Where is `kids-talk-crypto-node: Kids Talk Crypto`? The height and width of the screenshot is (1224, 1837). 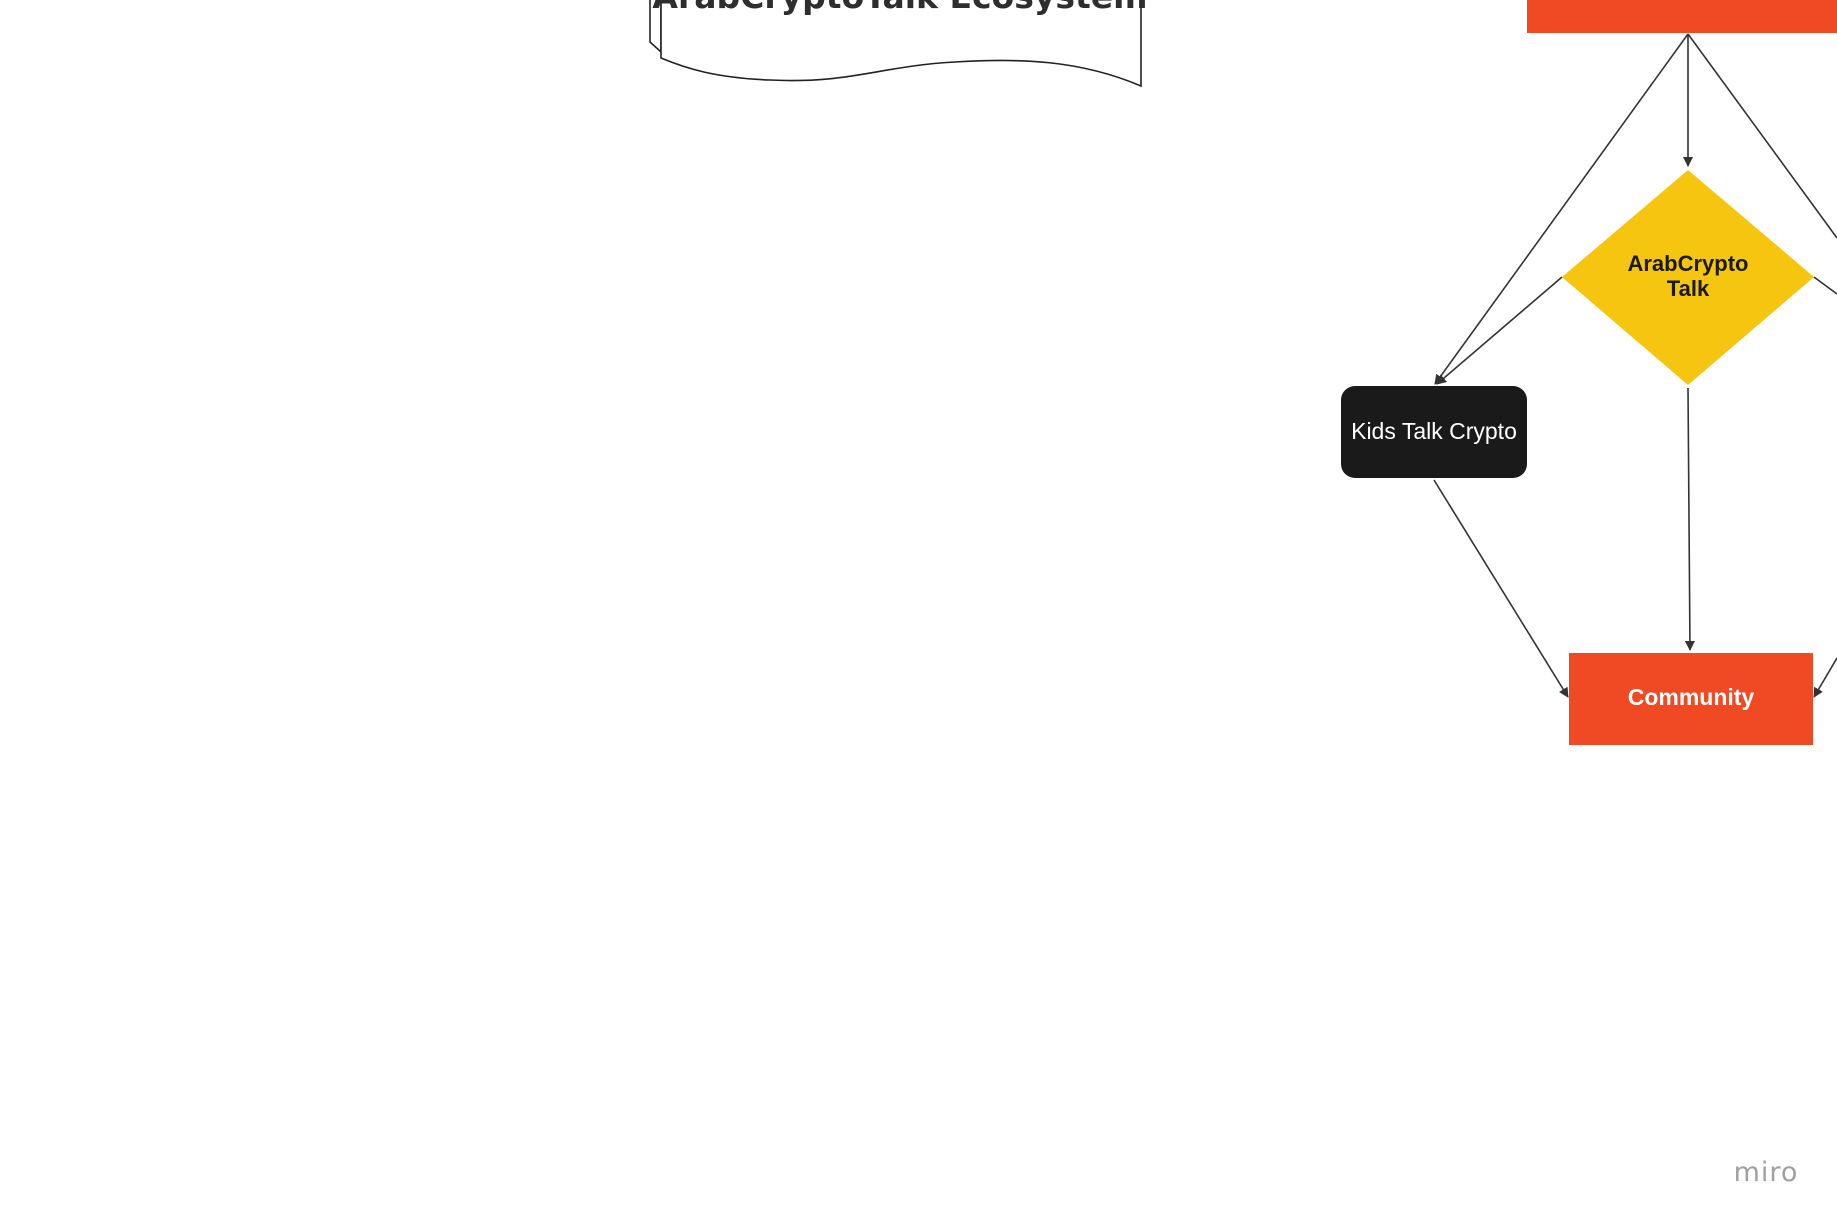 kids-talk-crypto-node: Kids Talk Crypto is located at coordinates (1434, 432).